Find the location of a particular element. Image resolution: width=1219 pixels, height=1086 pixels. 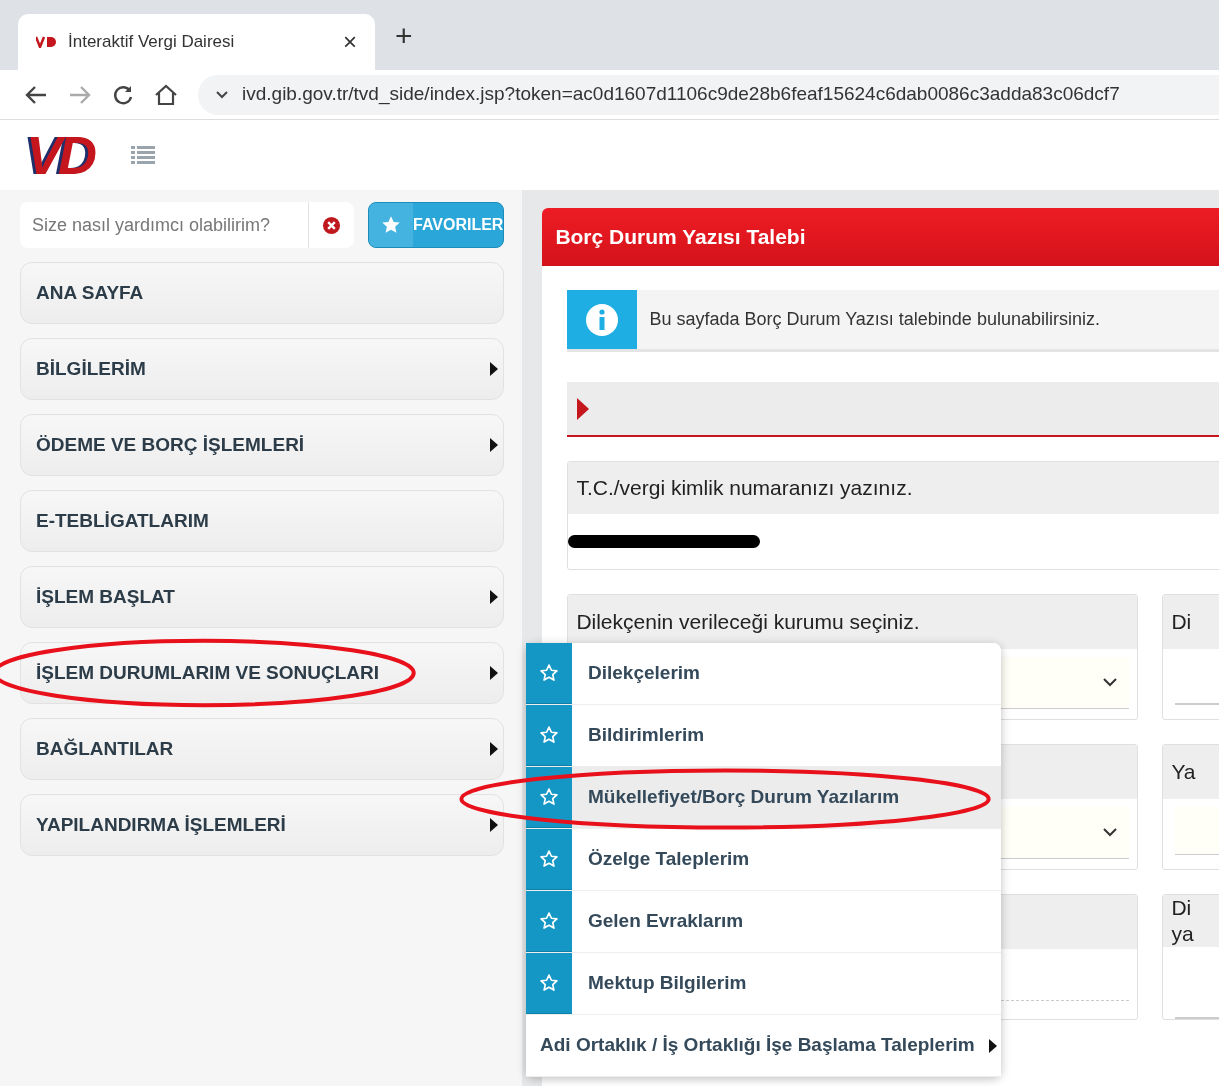

app-logo: VD is located at coordinates (59, 155).